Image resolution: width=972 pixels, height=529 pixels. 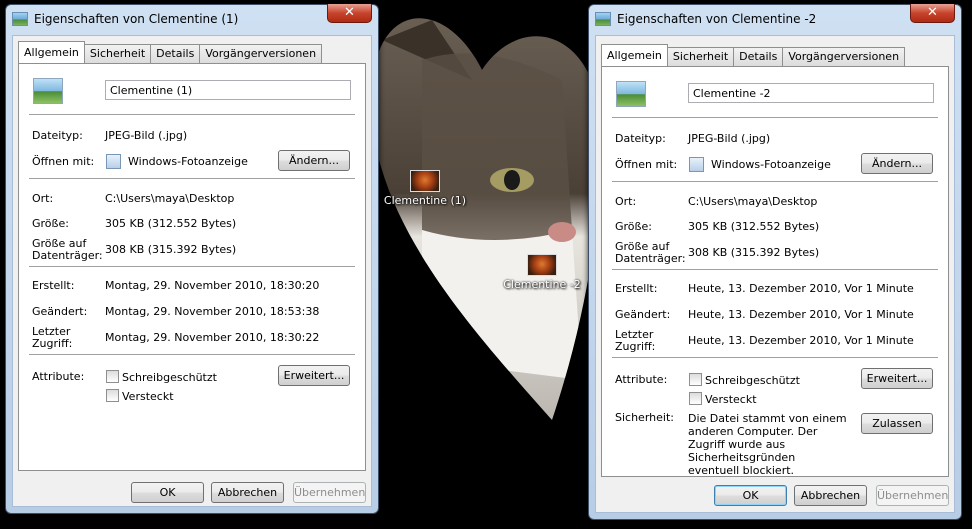 I want to click on modified-value: Heute, 13. Dezember 2010, Vor 1 Minute, so click(x=801, y=314).